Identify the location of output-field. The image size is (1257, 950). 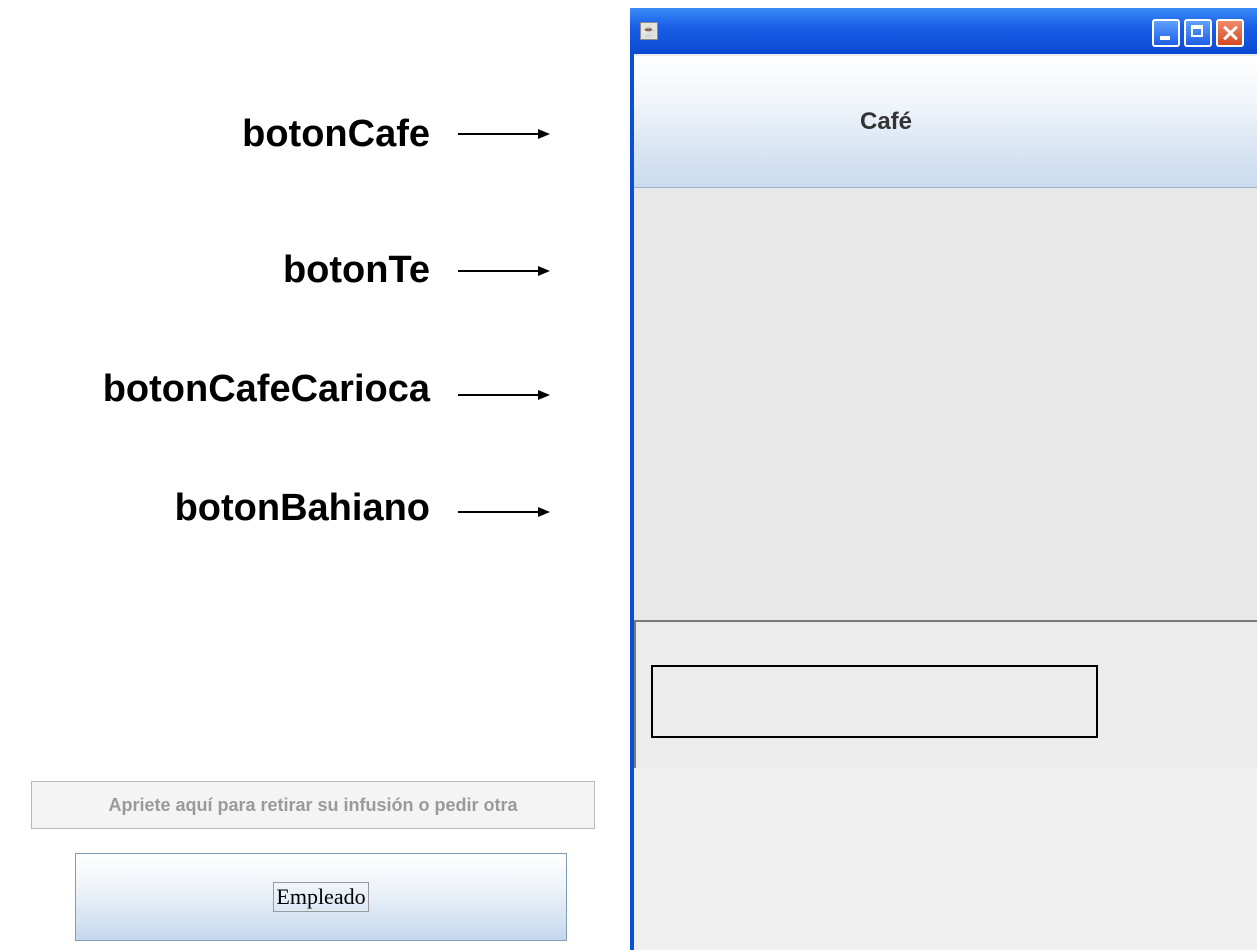
(874, 701).